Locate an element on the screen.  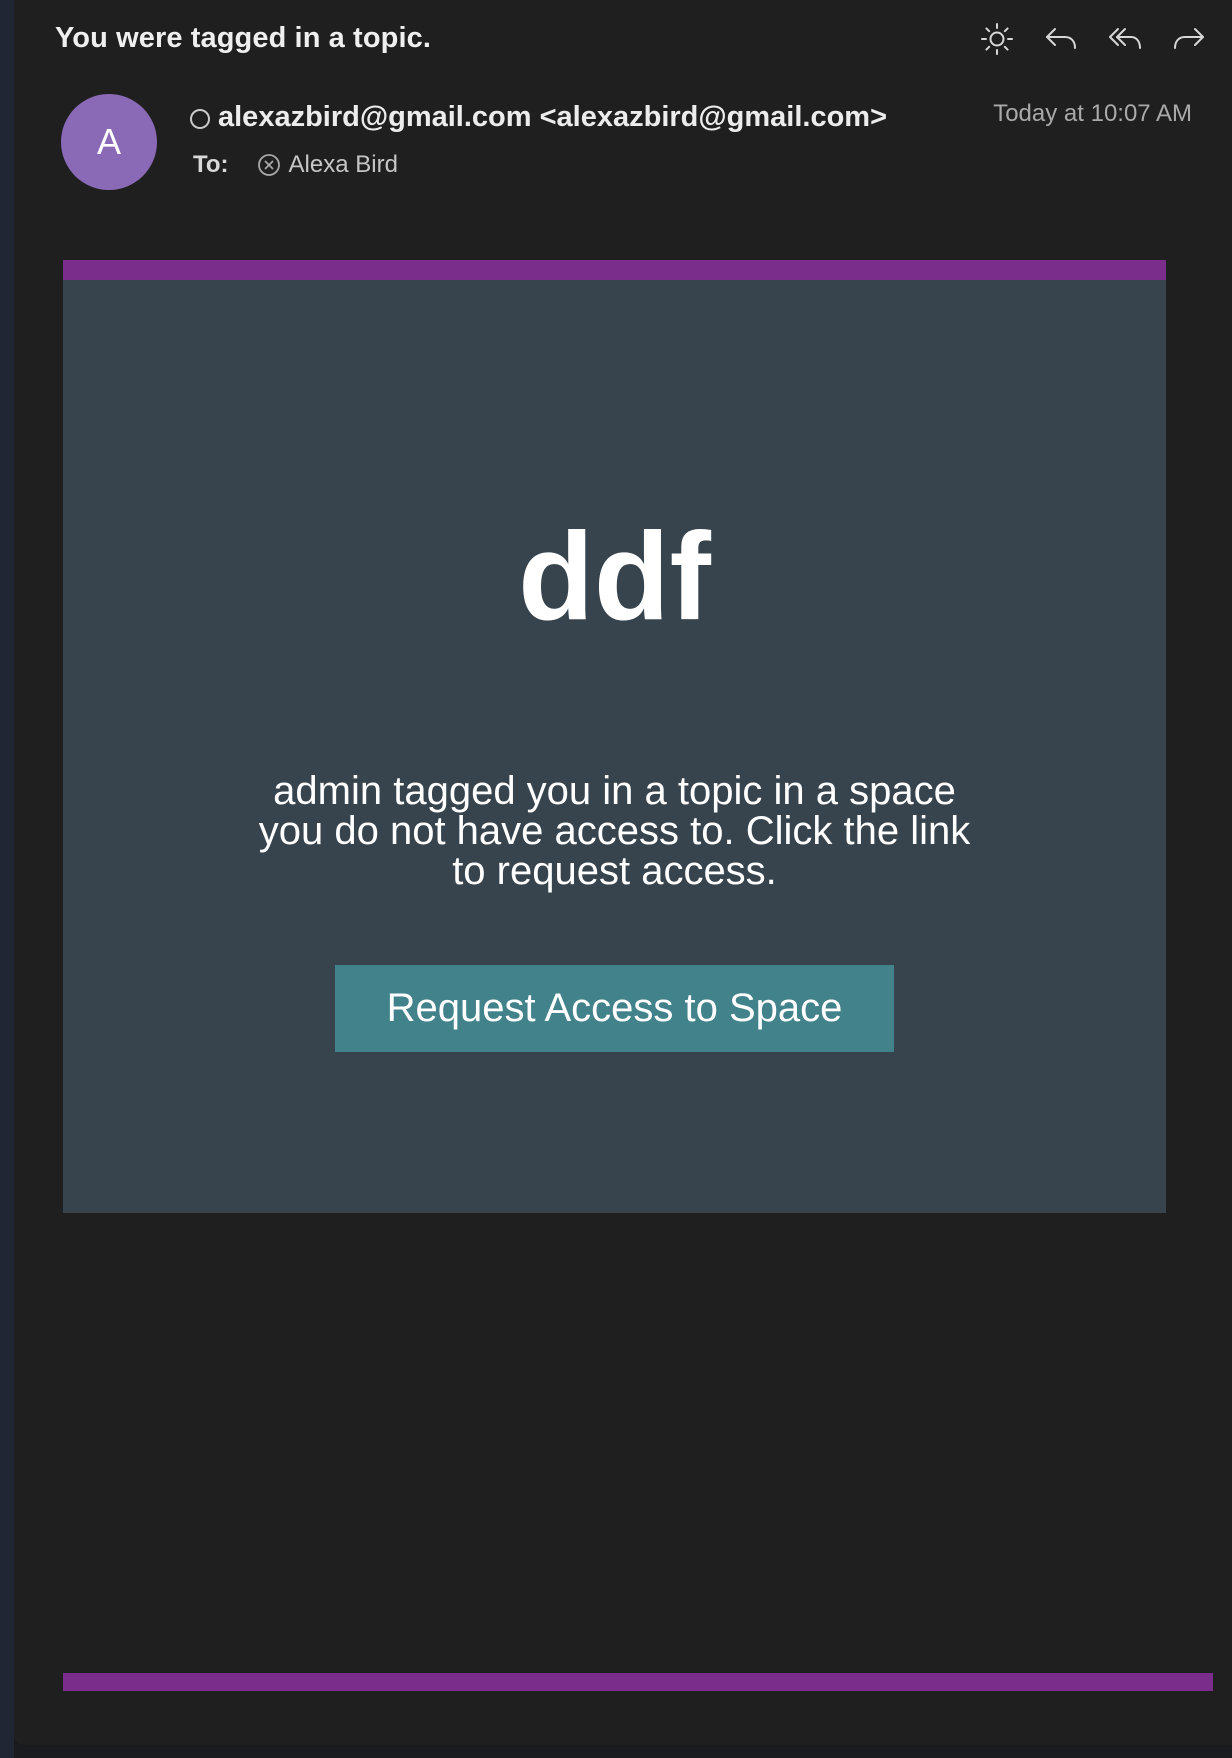
reply-button is located at coordinates (1061, 41).